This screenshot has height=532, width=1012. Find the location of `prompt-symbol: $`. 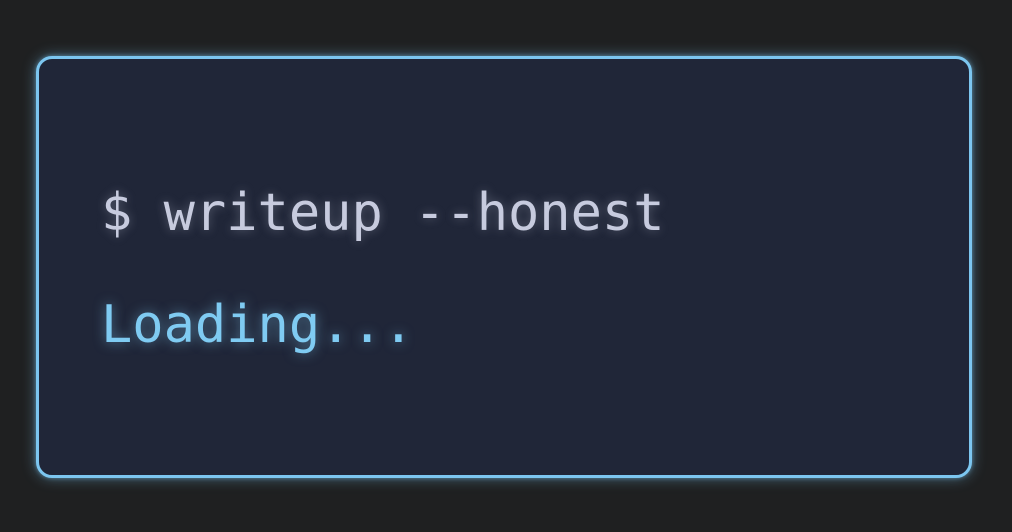

prompt-symbol: $ is located at coordinates (117, 213).